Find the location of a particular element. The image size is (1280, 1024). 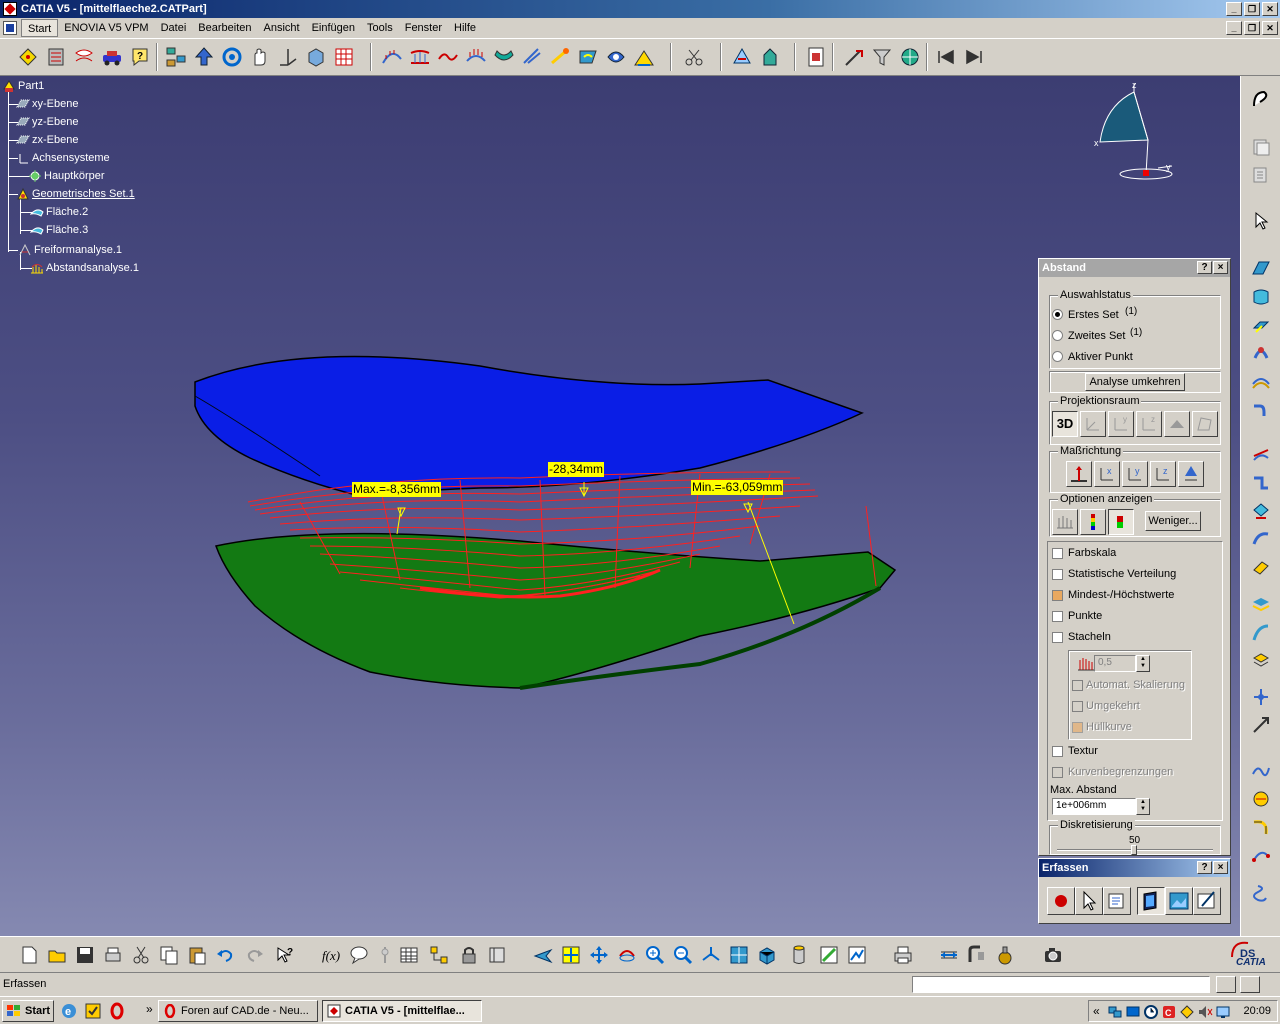

connect-icon is located at coordinates (448, 57).